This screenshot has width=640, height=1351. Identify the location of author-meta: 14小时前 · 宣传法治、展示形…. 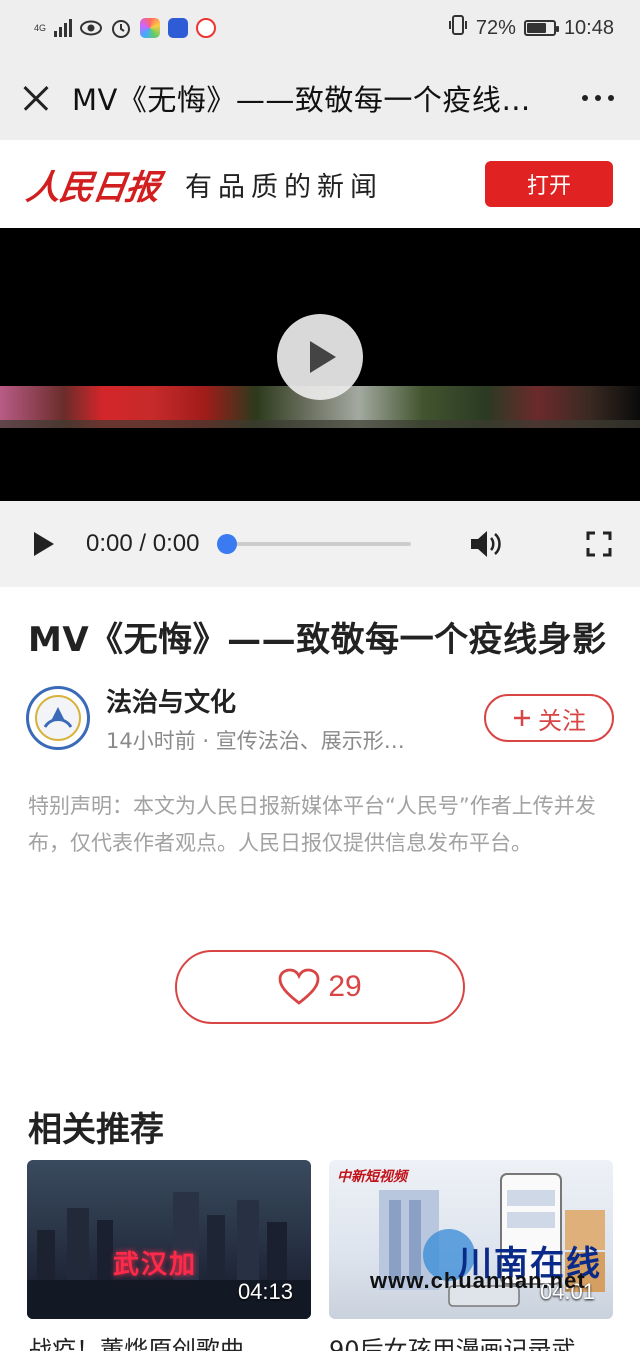
(255, 740).